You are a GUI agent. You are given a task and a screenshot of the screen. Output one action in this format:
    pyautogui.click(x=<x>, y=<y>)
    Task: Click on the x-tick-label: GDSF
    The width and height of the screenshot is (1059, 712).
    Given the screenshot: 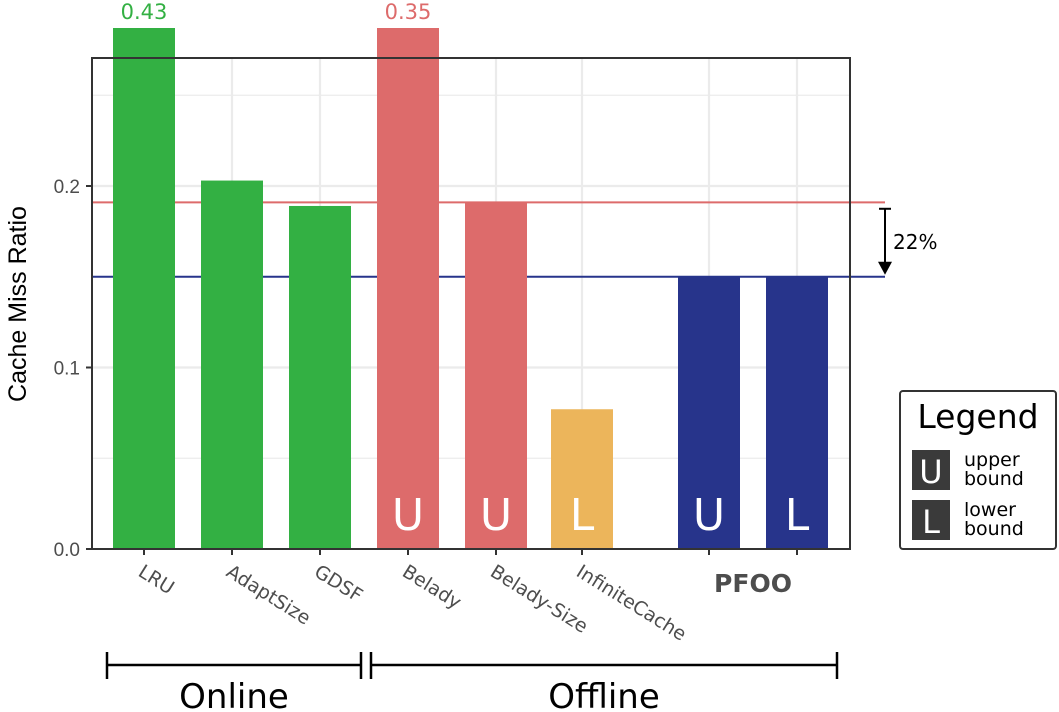 What is the action you would take?
    pyautogui.click(x=338, y=584)
    